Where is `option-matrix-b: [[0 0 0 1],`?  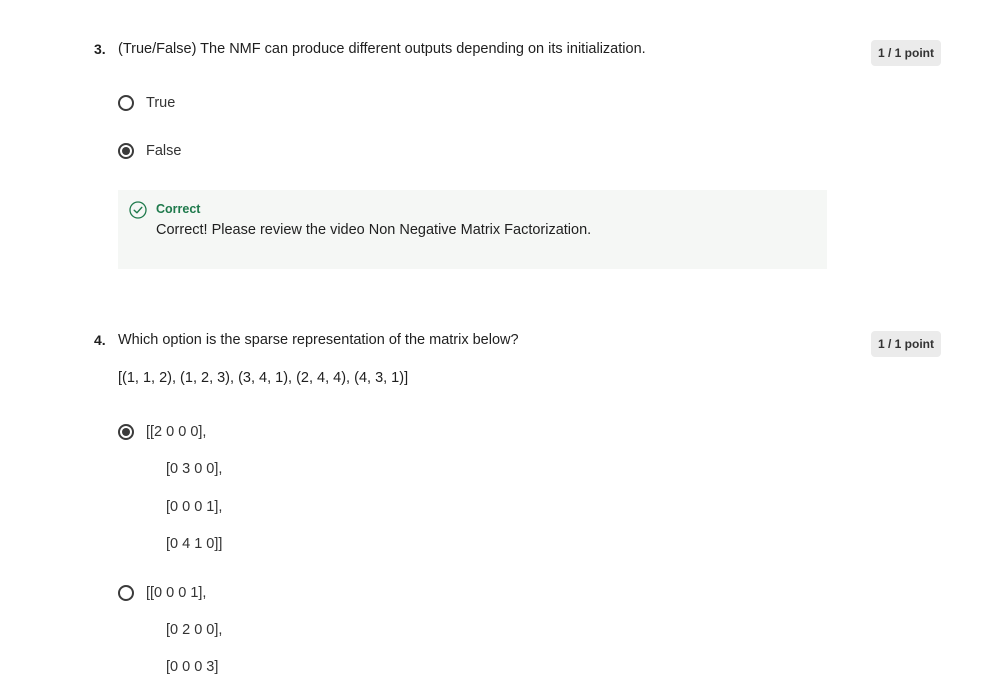
option-matrix-b: [[0 0 0 1], is located at coordinates (162, 593).